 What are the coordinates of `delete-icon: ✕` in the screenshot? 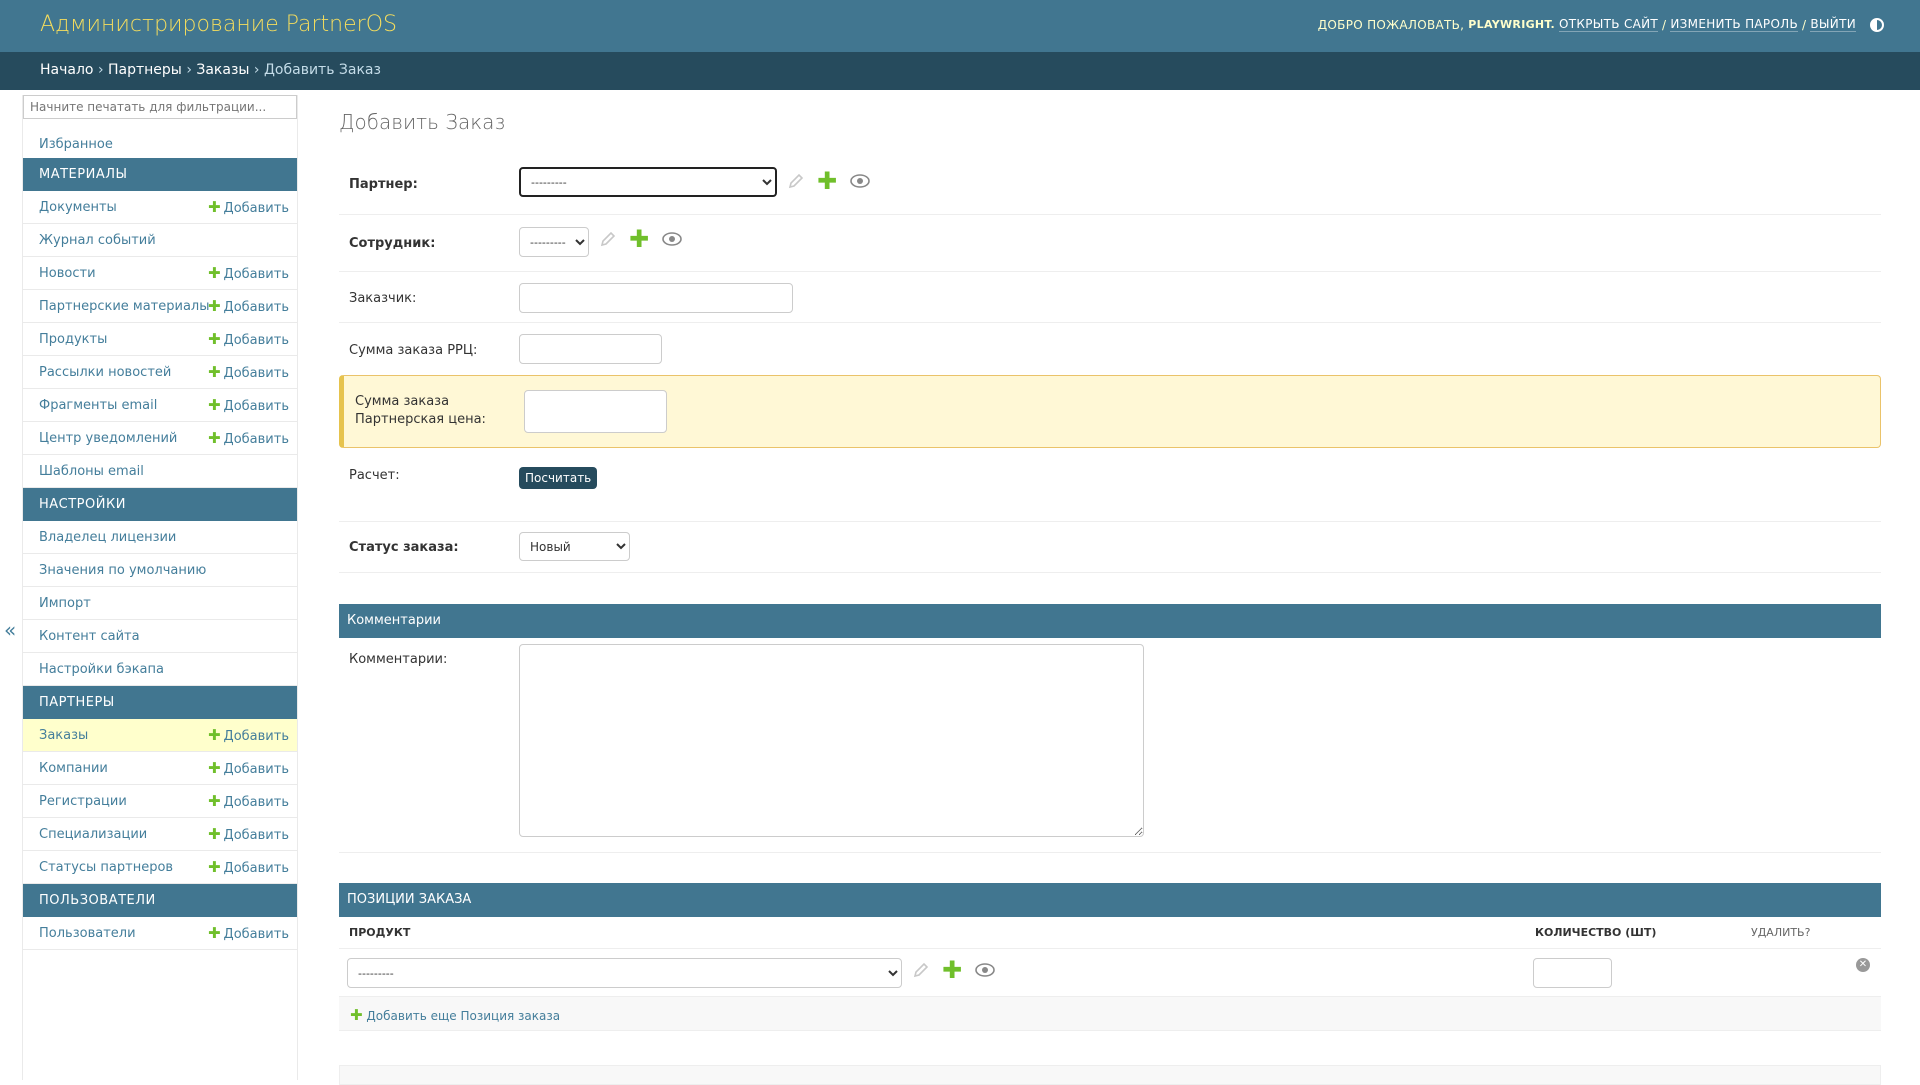 It's located at (1863, 965).